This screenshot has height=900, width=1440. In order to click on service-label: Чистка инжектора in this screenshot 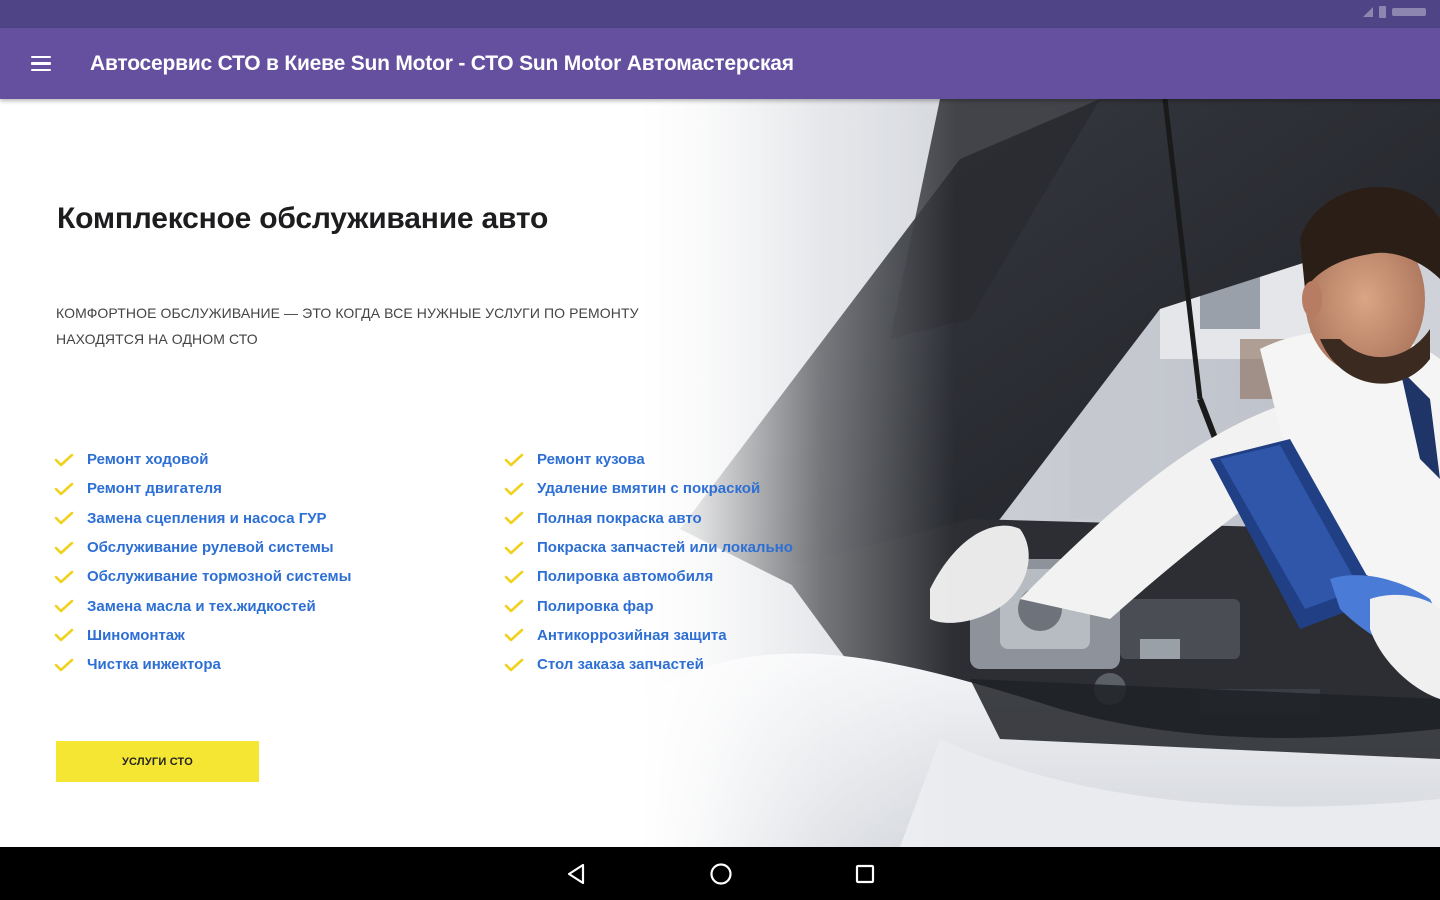, I will do `click(154, 664)`.